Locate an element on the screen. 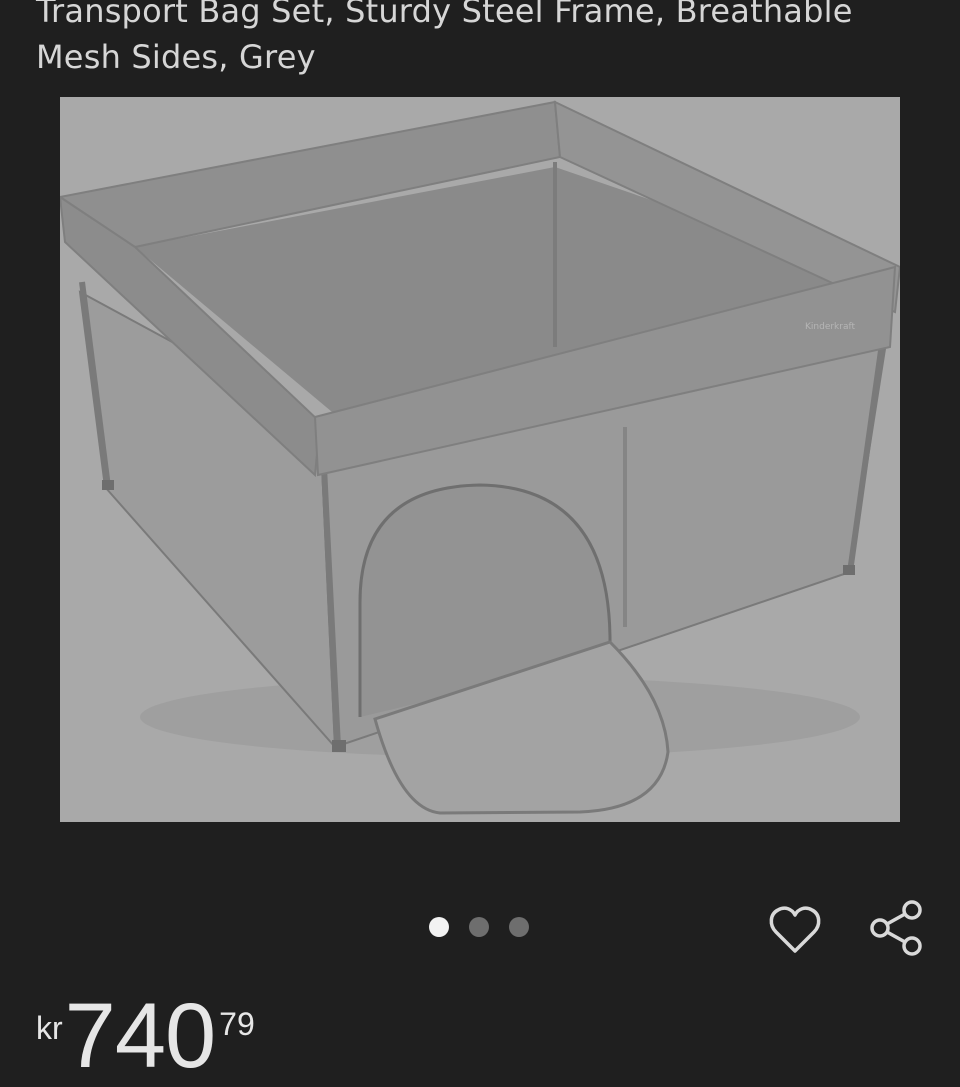 The width and height of the screenshot is (960, 1087). share-icon is located at coordinates (896, 928).